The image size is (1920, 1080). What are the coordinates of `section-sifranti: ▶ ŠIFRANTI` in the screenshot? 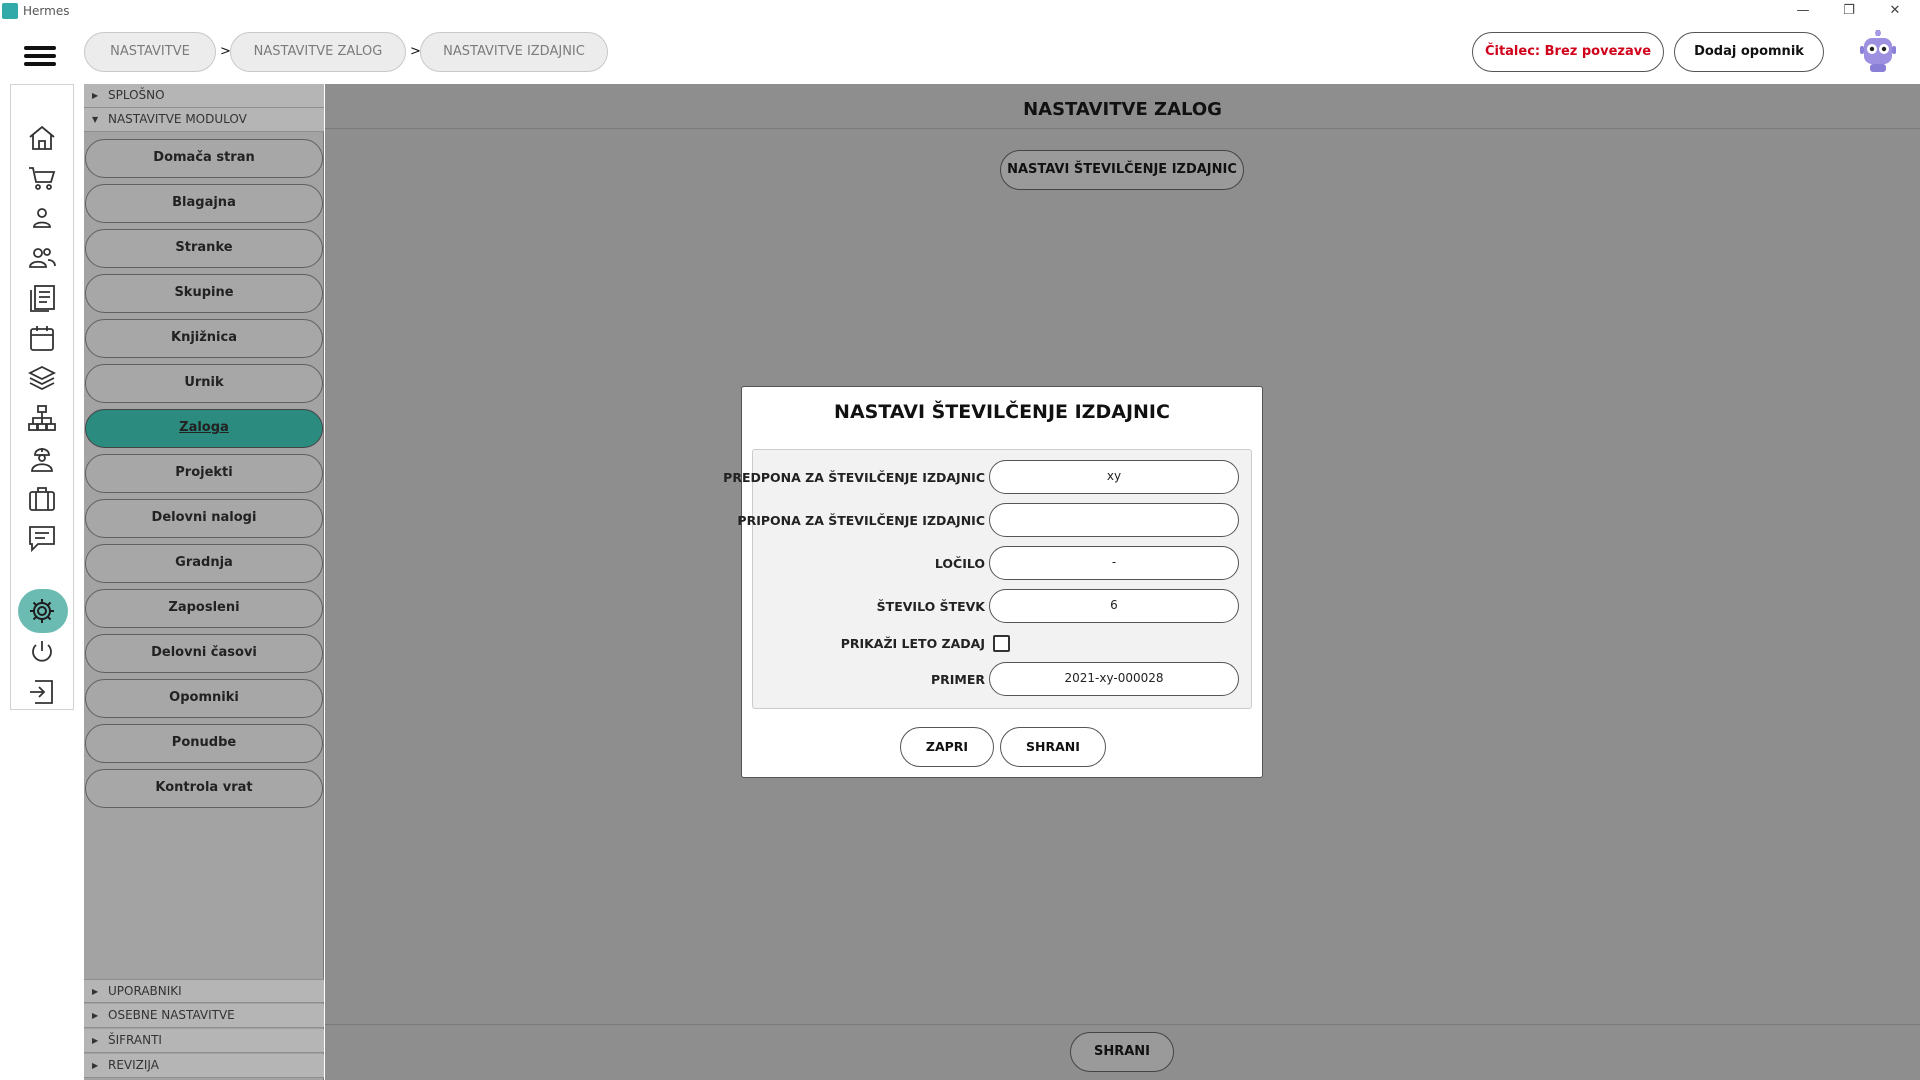 It's located at (204, 1041).